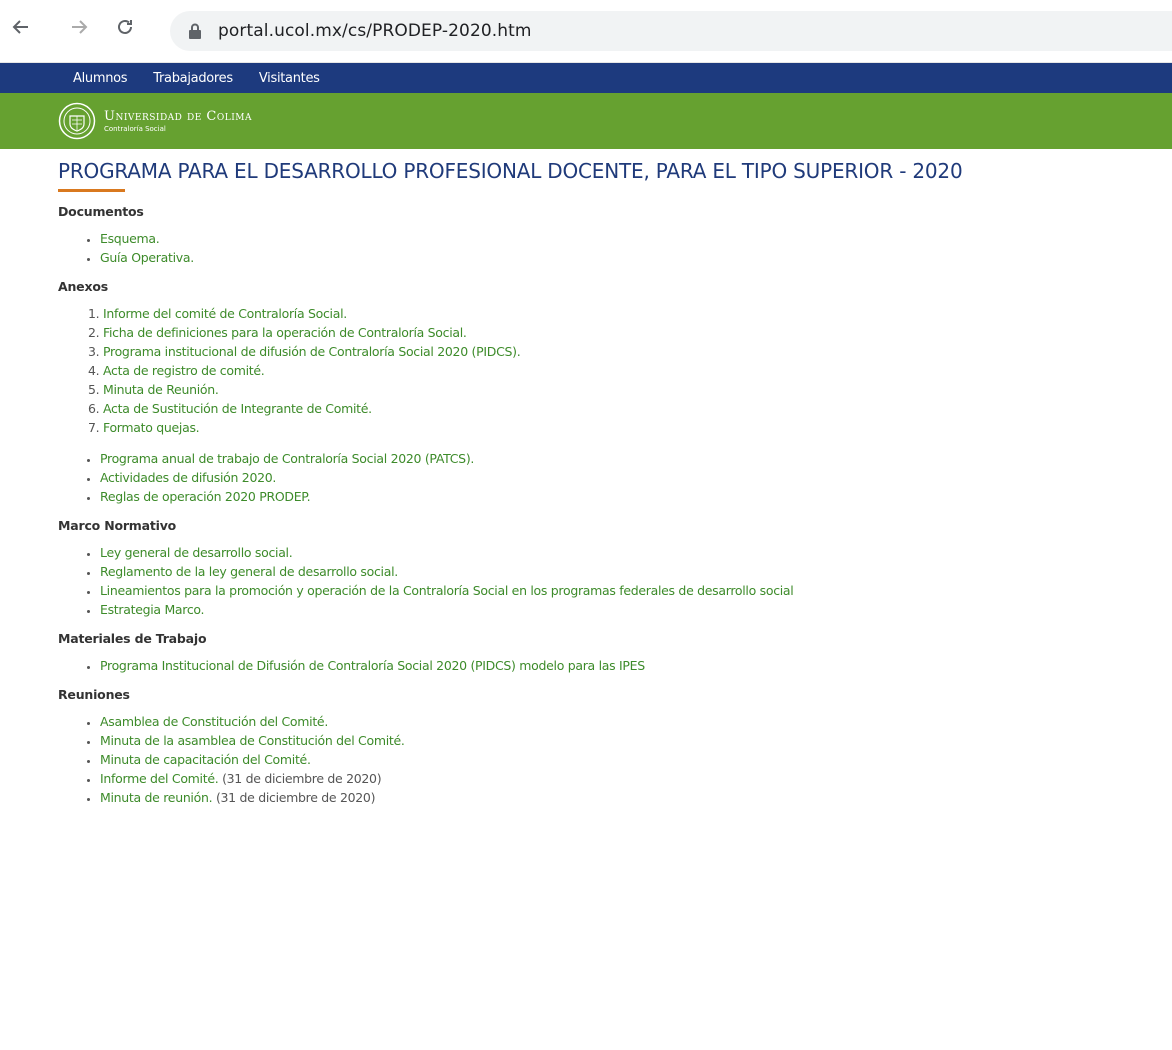 The image size is (1172, 1050). Describe the element at coordinates (586, 78) in the screenshot. I see `site-top-nav: Alumnos Trabajadores Visitantes` at that location.